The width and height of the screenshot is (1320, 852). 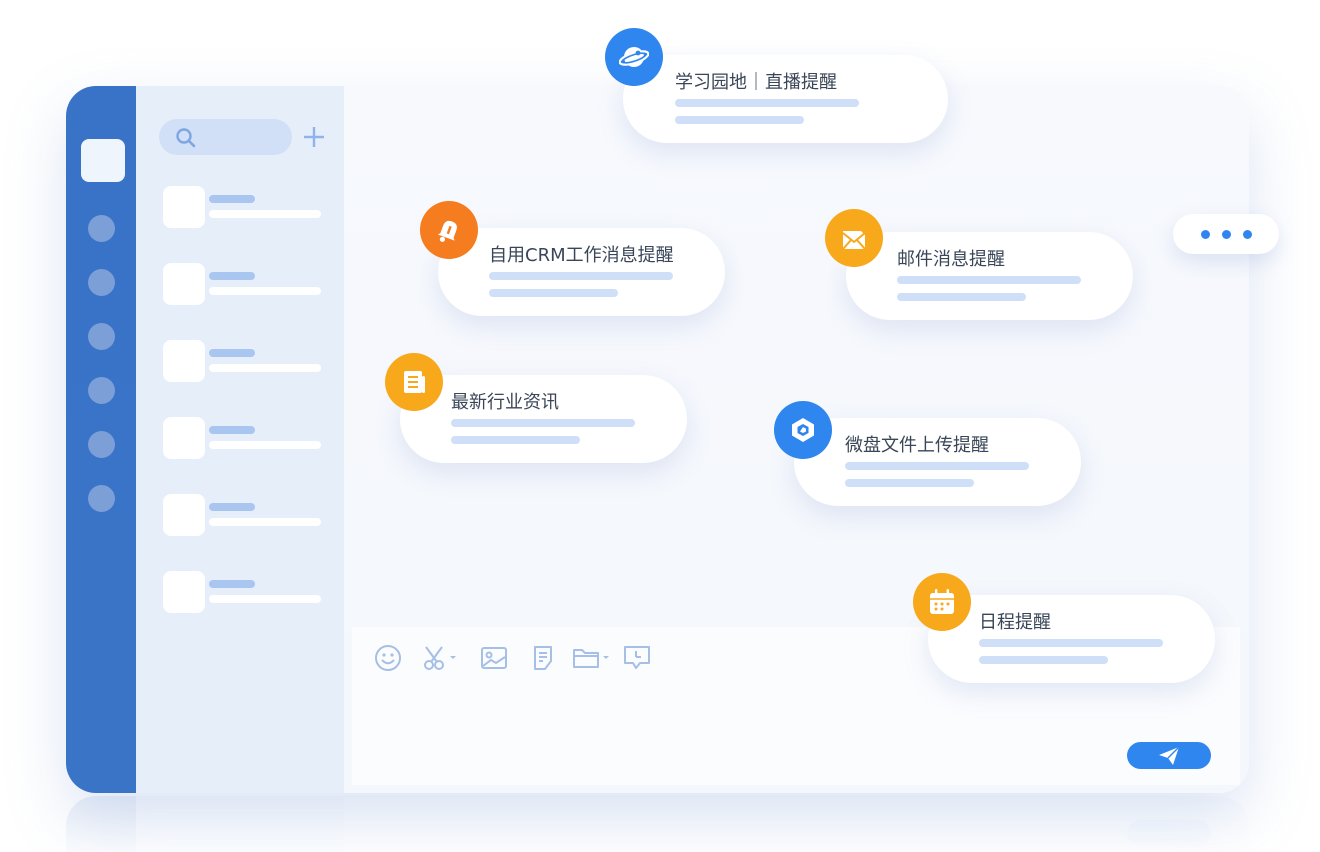 I want to click on notification-card-news: 最新行业资讯, so click(x=543, y=419).